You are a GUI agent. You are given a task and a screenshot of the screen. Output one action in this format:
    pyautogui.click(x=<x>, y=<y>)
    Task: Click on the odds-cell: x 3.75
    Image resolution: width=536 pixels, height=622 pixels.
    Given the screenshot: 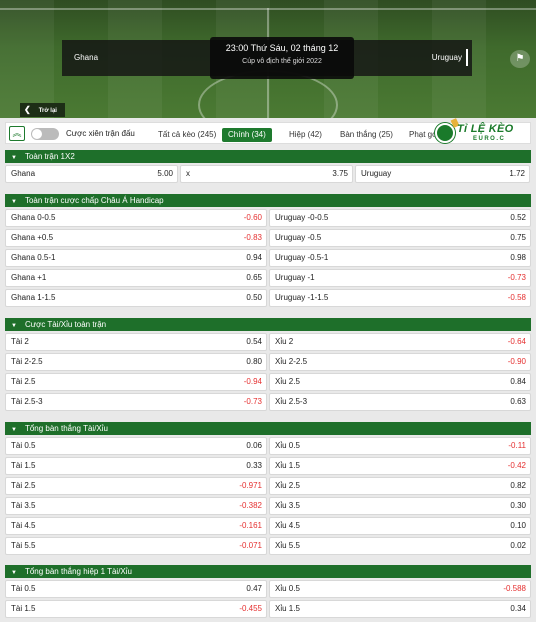 What is the action you would take?
    pyautogui.click(x=266, y=174)
    